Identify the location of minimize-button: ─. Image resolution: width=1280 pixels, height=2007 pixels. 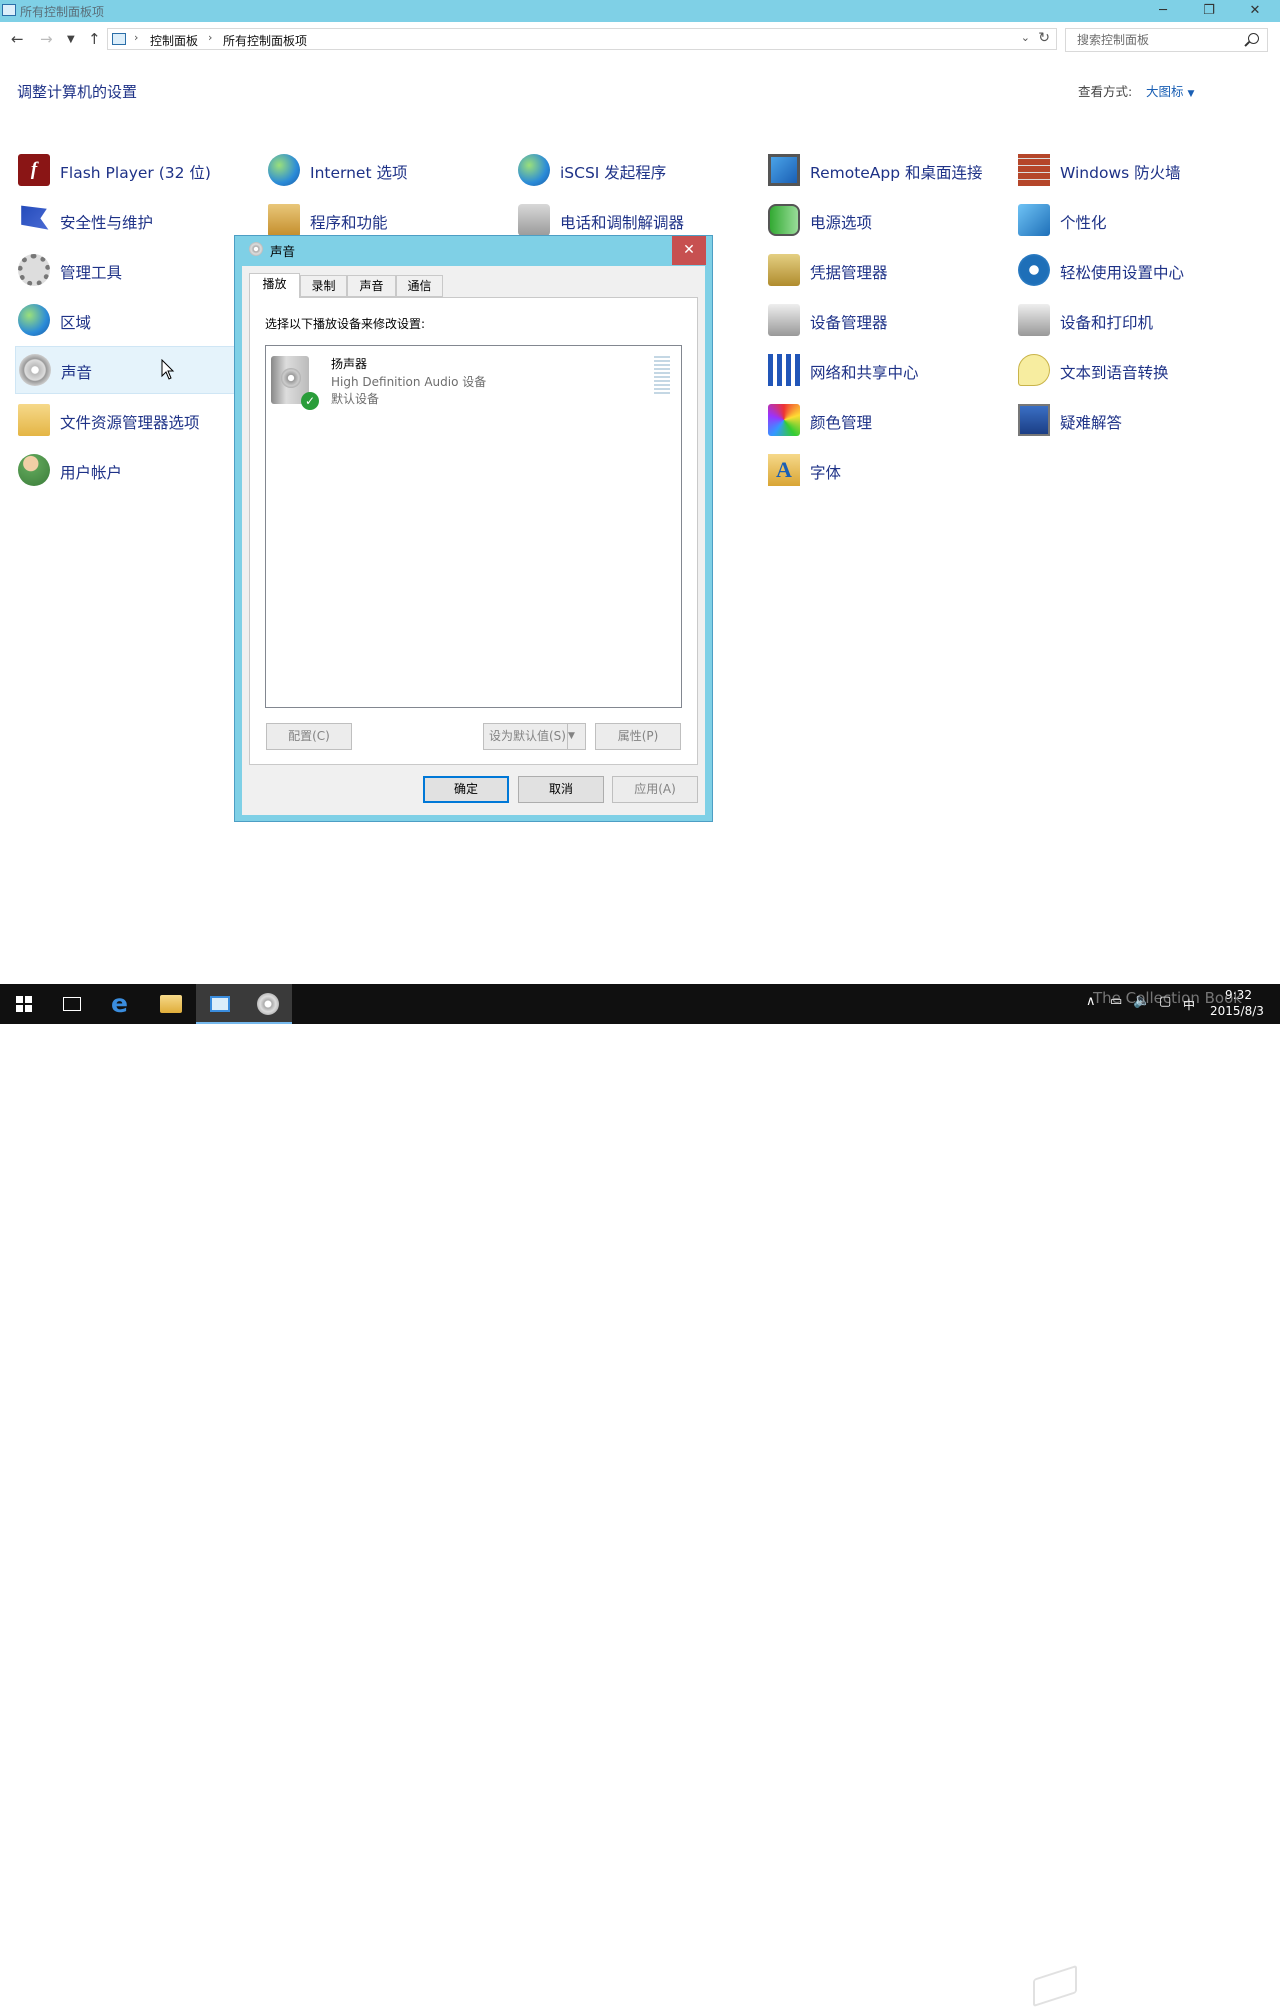
(1163, 11).